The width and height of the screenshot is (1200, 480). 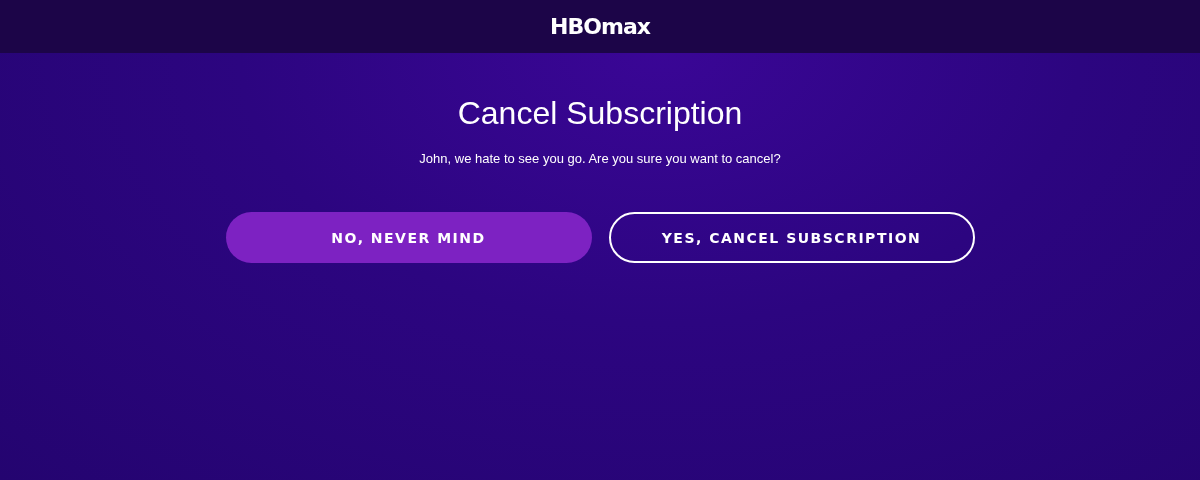 What do you see at coordinates (408, 237) in the screenshot?
I see `keep-button: NO, NEVER MIND` at bounding box center [408, 237].